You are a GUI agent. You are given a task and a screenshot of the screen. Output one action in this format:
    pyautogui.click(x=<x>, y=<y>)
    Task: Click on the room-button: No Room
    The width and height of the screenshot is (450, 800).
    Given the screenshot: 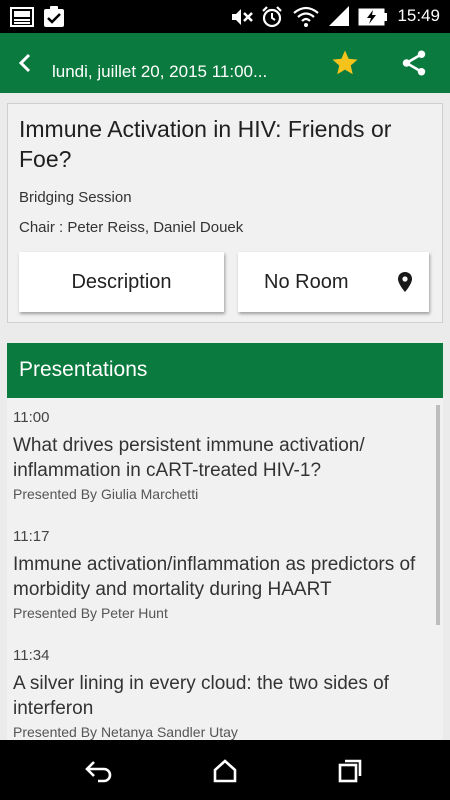 What is the action you would take?
    pyautogui.click(x=333, y=282)
    